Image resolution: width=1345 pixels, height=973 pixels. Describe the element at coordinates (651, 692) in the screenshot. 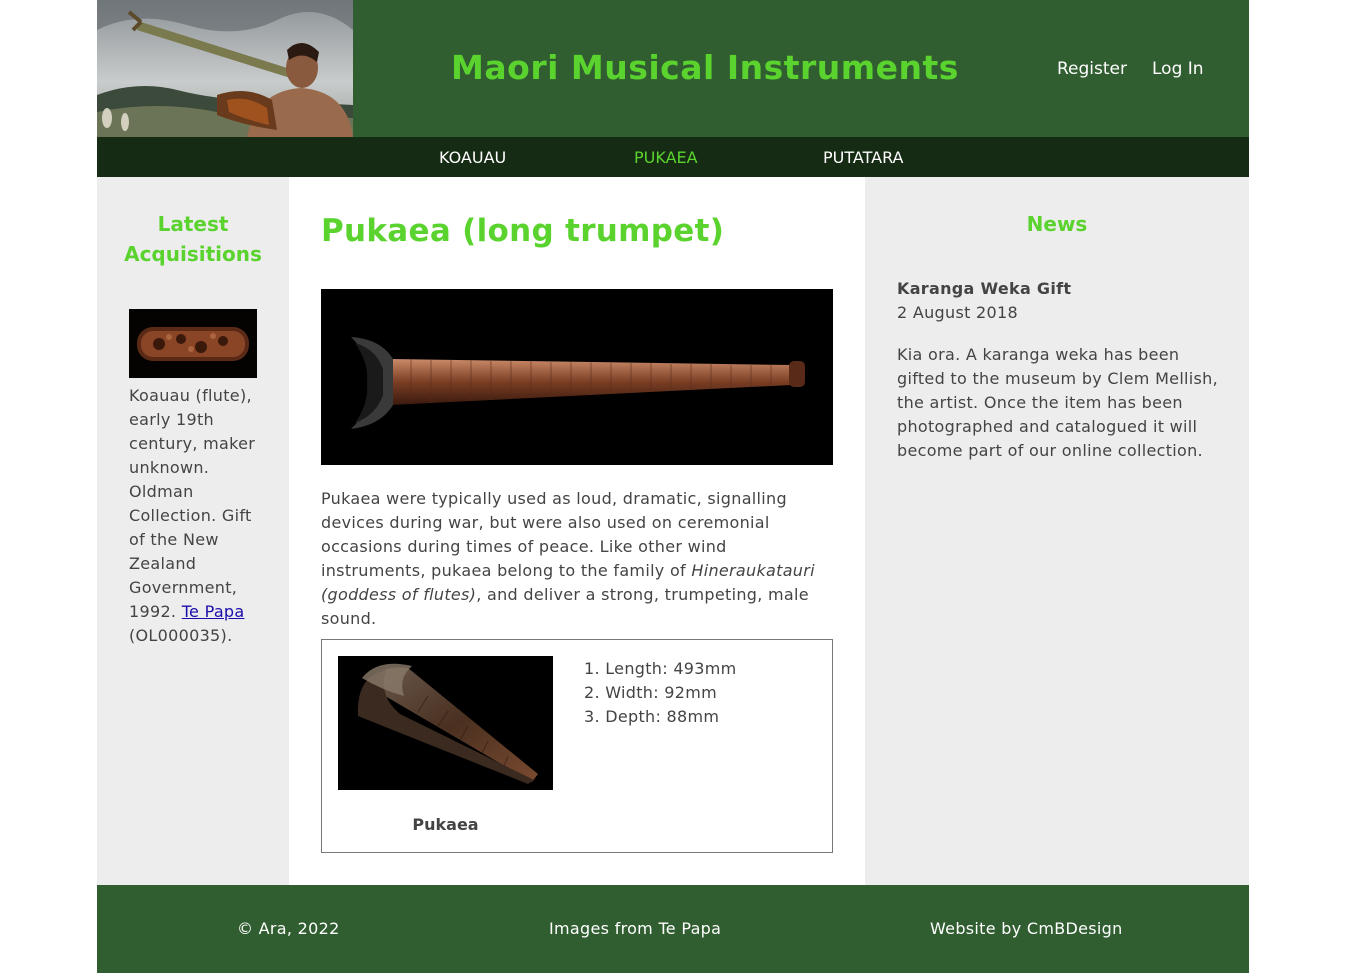

I see `dimension-width: 2. Width: 92mm` at that location.